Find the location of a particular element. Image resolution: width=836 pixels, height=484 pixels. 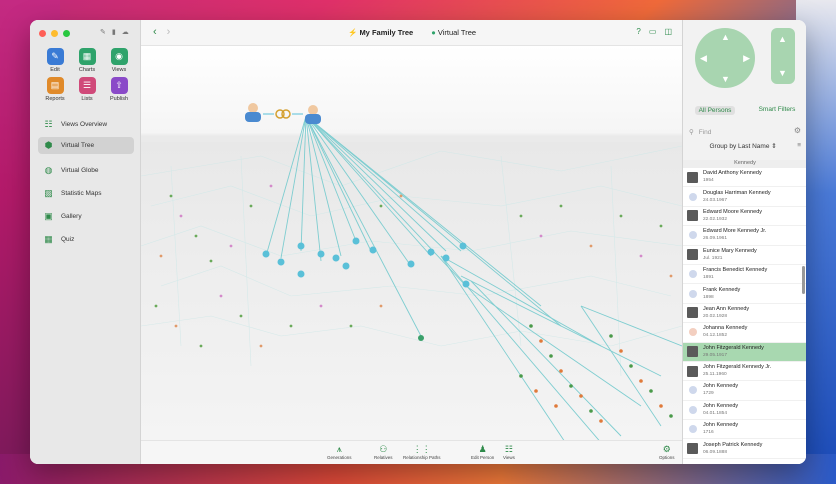

tab-smart-filters: Smart Filters is located at coordinates (777, 110).